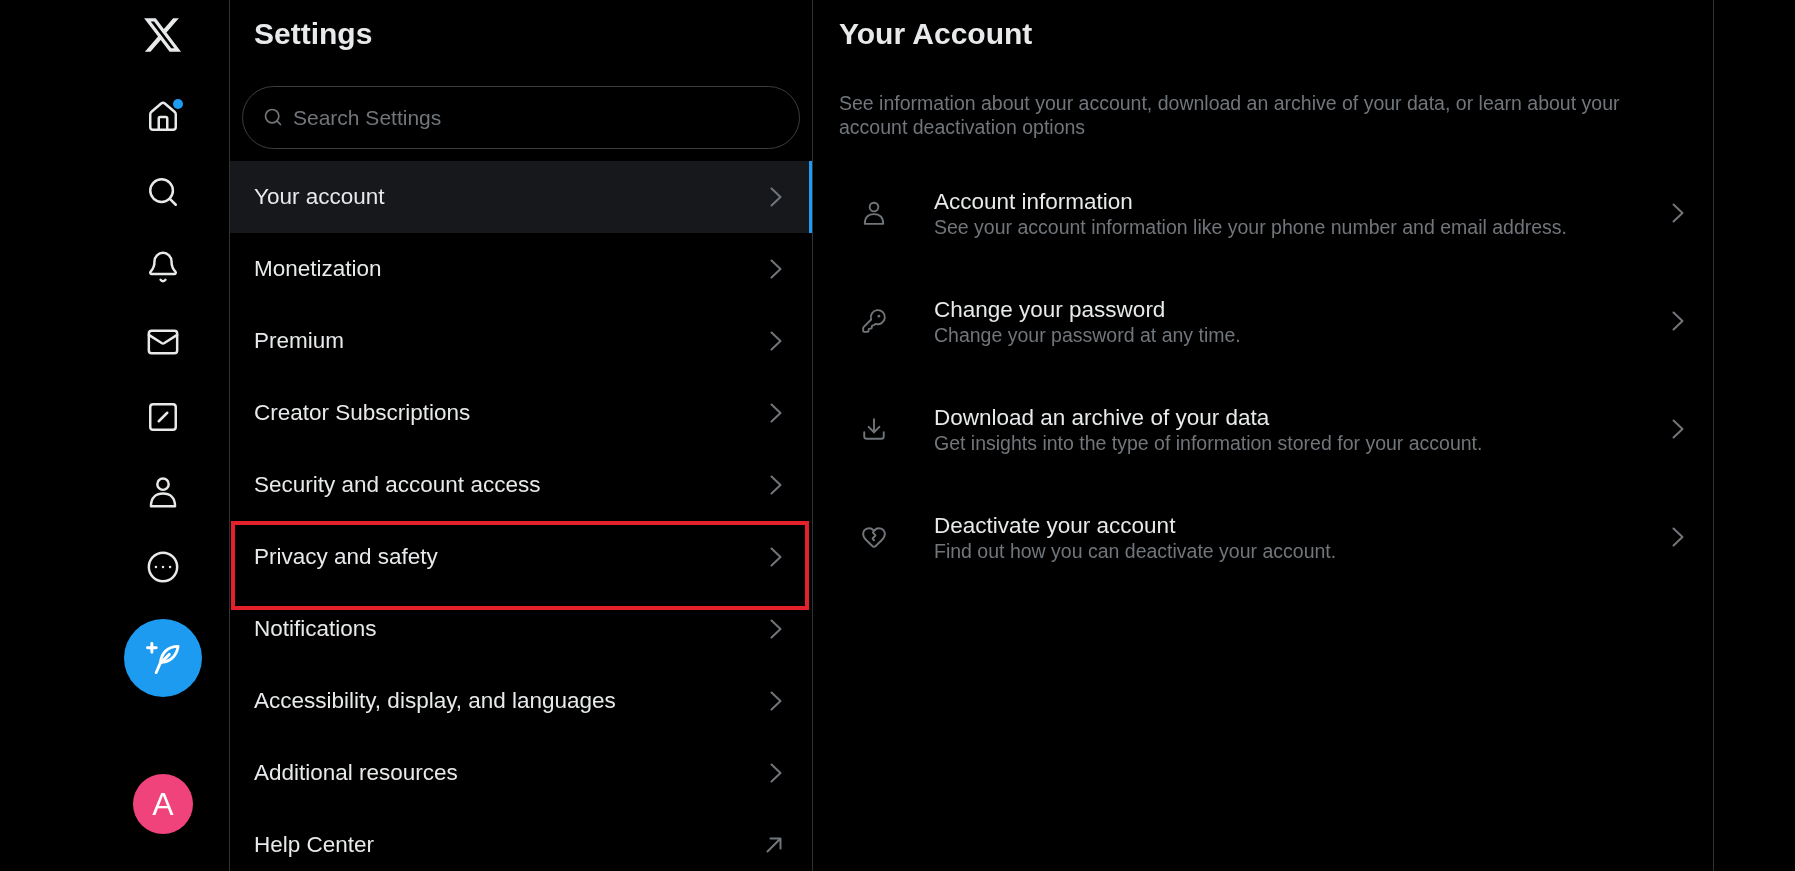  What do you see at coordinates (163, 35) in the screenshot?
I see `logo-icon` at bounding box center [163, 35].